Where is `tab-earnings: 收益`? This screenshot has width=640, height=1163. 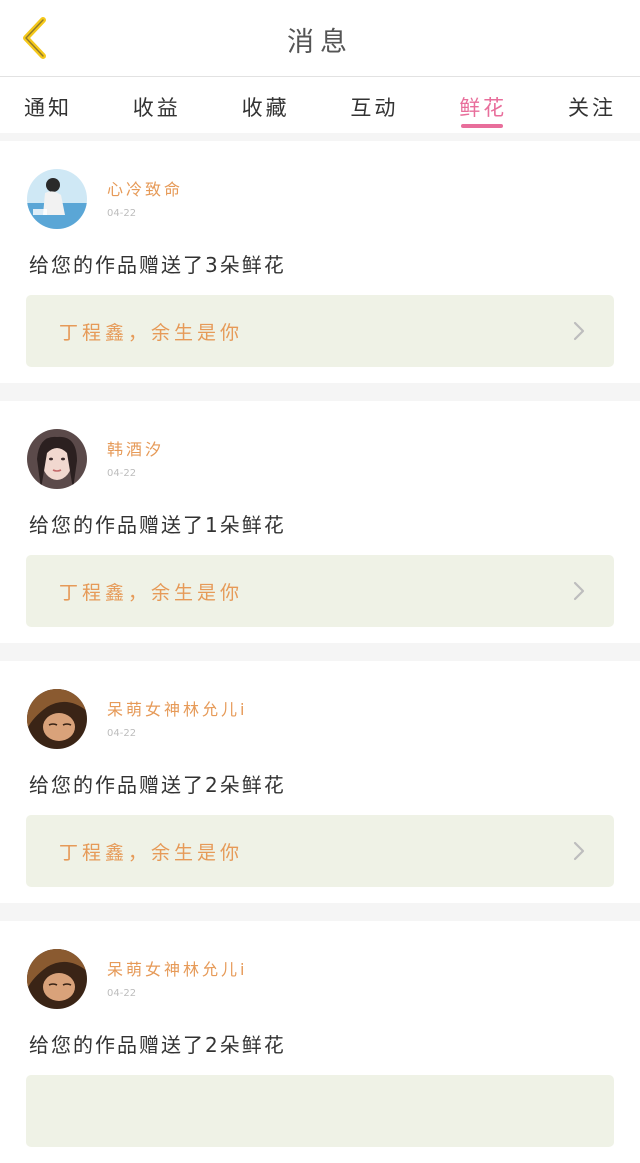 tab-earnings: 收益 is located at coordinates (157, 105).